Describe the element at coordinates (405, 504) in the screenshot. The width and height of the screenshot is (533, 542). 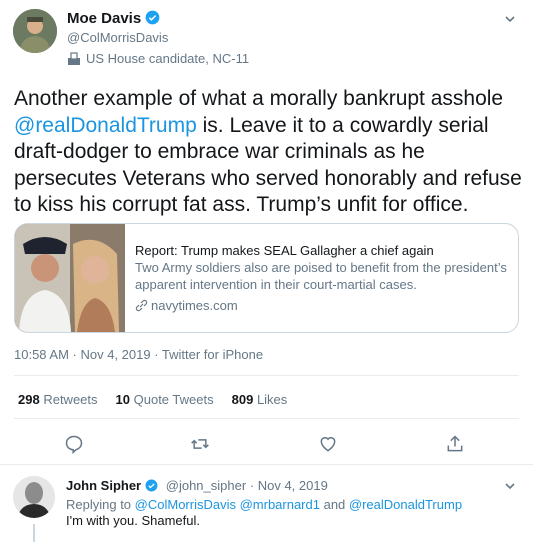
I see `replying-to-last-mention: @realDonaldTrump` at that location.